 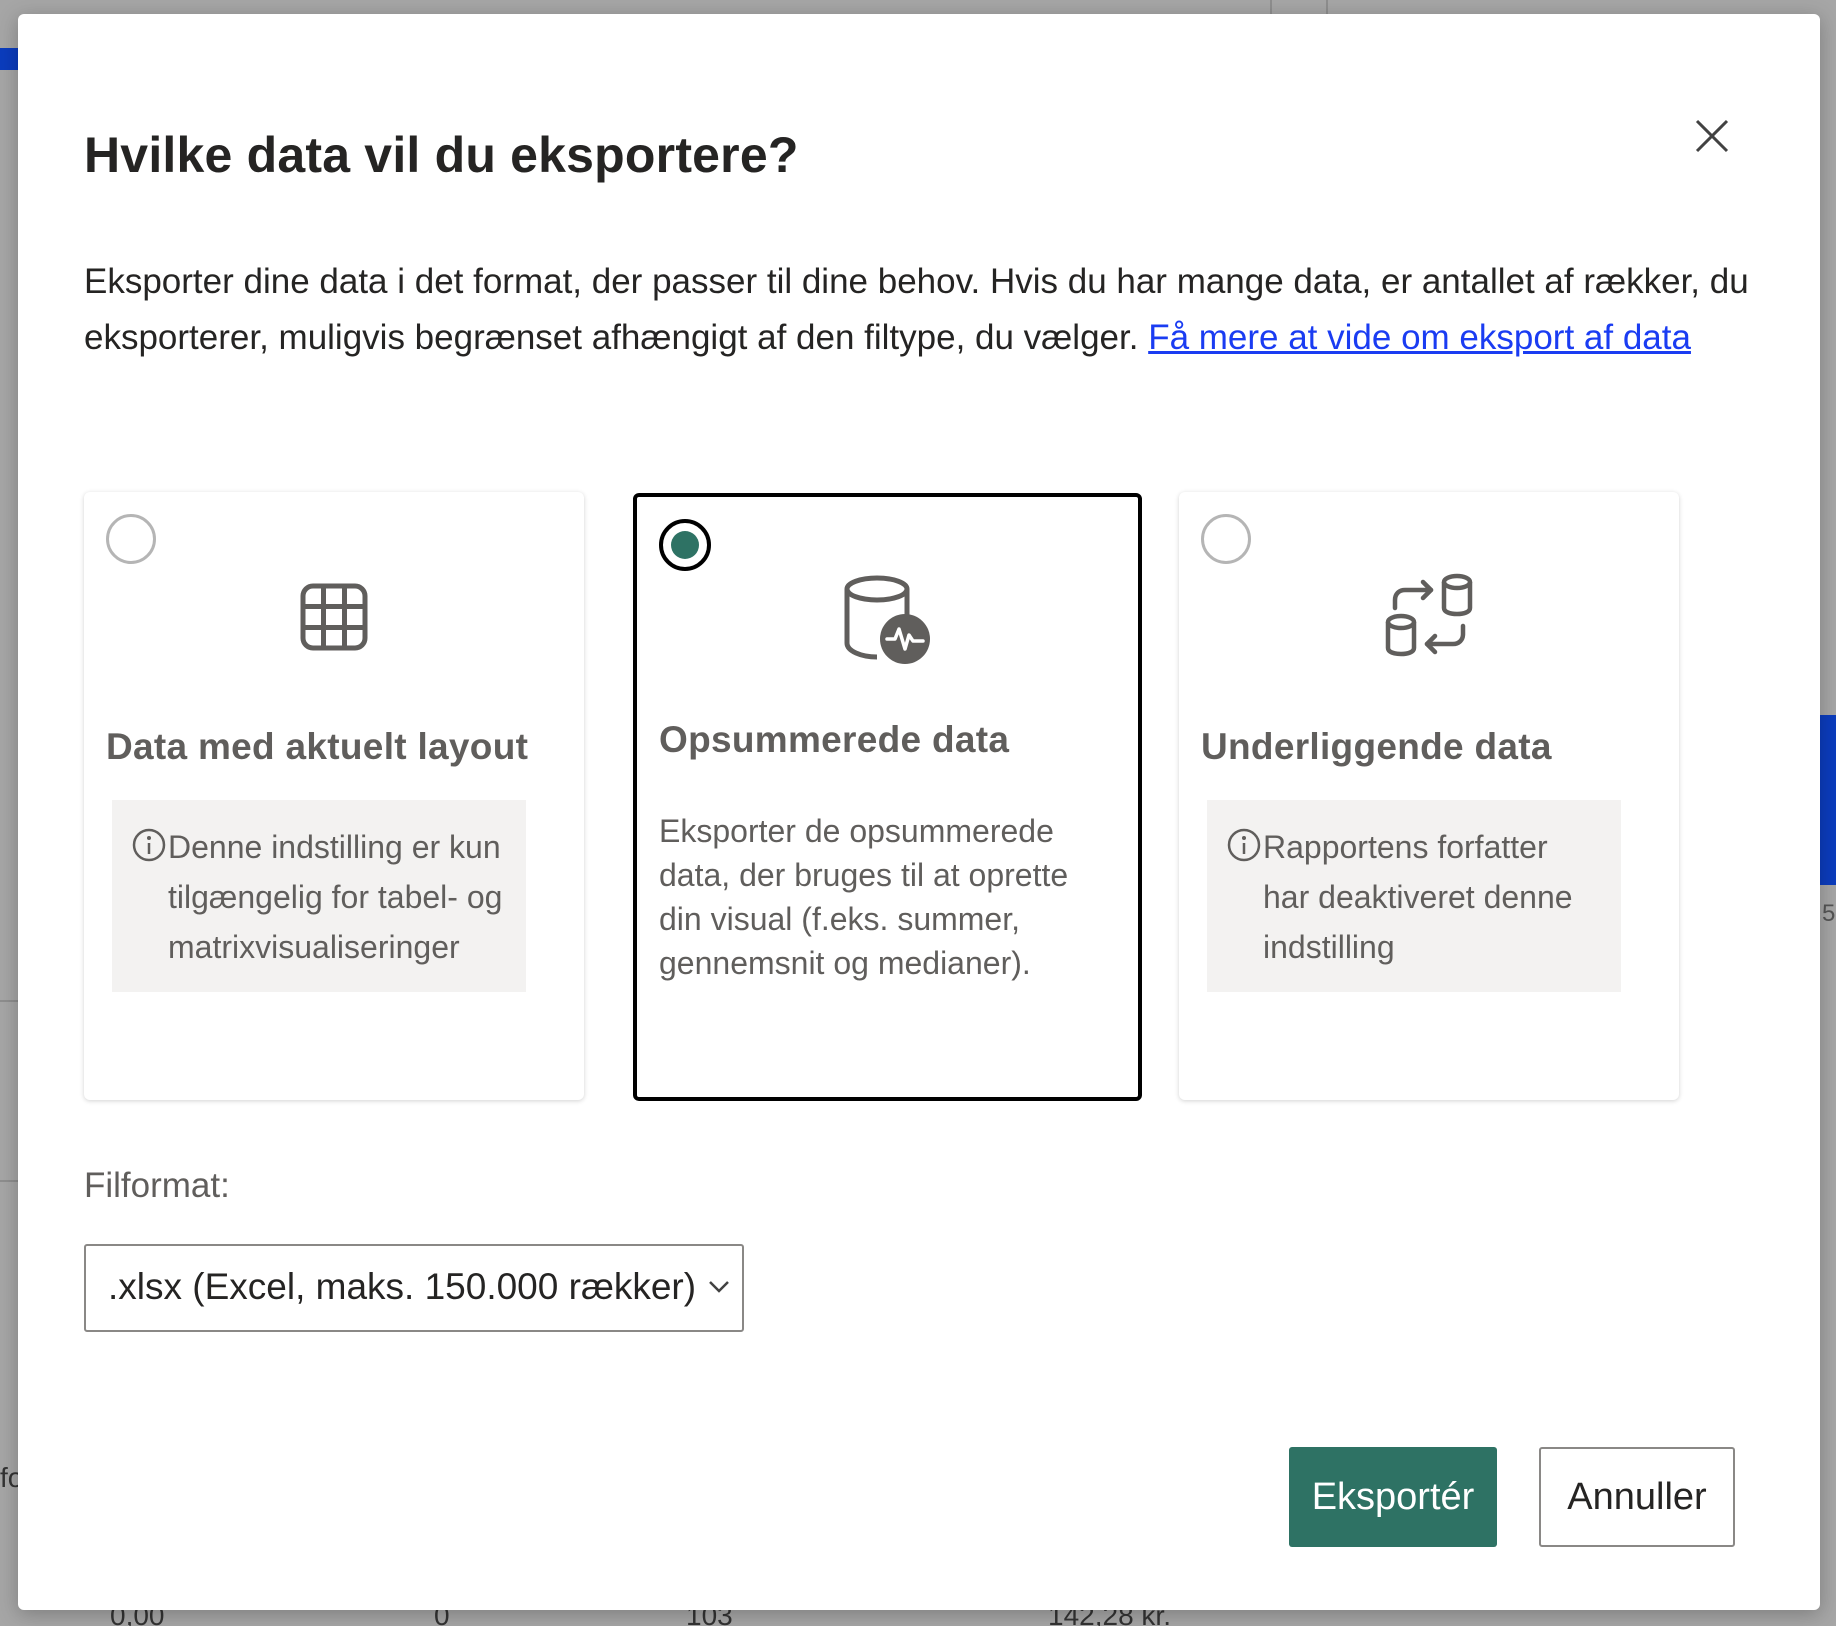 What do you see at coordinates (317, 746) in the screenshot?
I see `option-title: Data med aktuelt layout` at bounding box center [317, 746].